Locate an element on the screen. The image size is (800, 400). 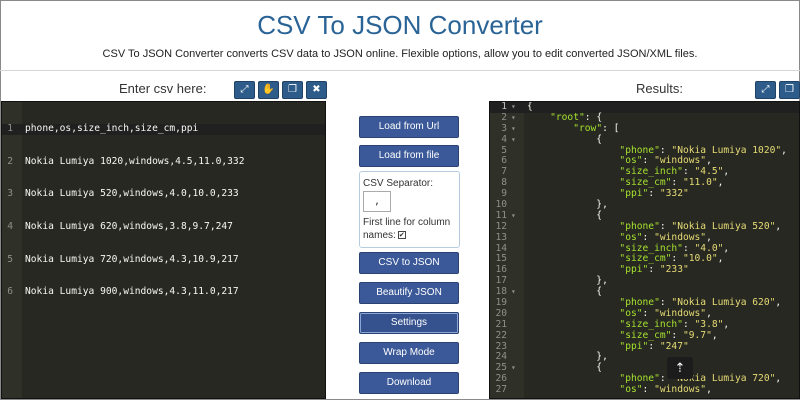
copy-icon: ❐ is located at coordinates (292, 89).